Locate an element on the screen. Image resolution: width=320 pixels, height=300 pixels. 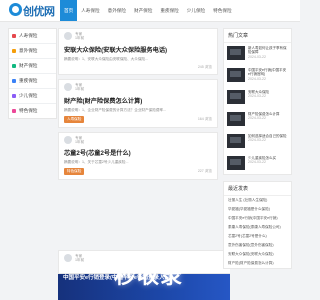
sidebar-item-label: 人寿保险 is located at coordinates (28, 35).